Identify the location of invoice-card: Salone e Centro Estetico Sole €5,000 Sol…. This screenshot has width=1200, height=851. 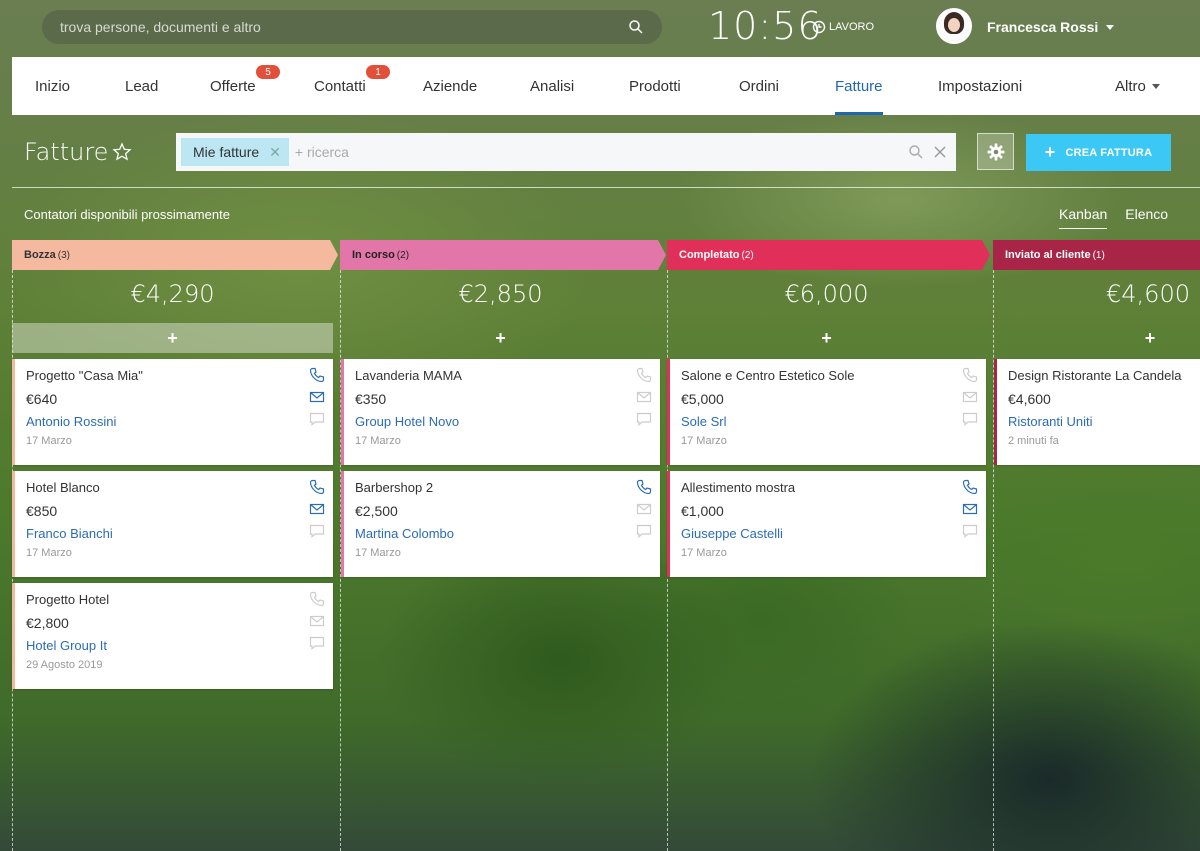
(826, 412).